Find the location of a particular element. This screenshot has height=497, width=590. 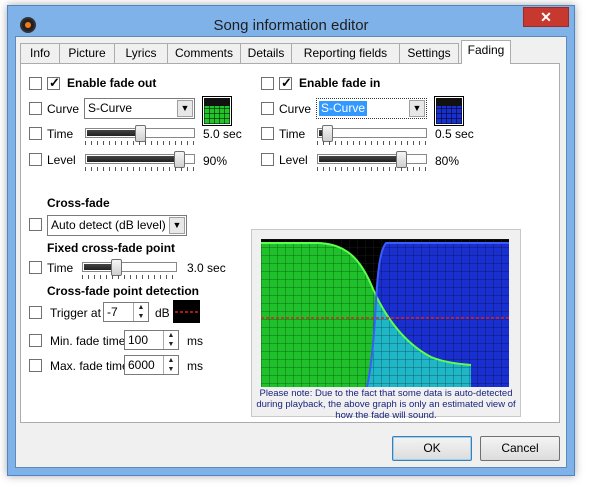

crossfade-mode-select: Auto detect (dB level) ▼ is located at coordinates (117, 225).